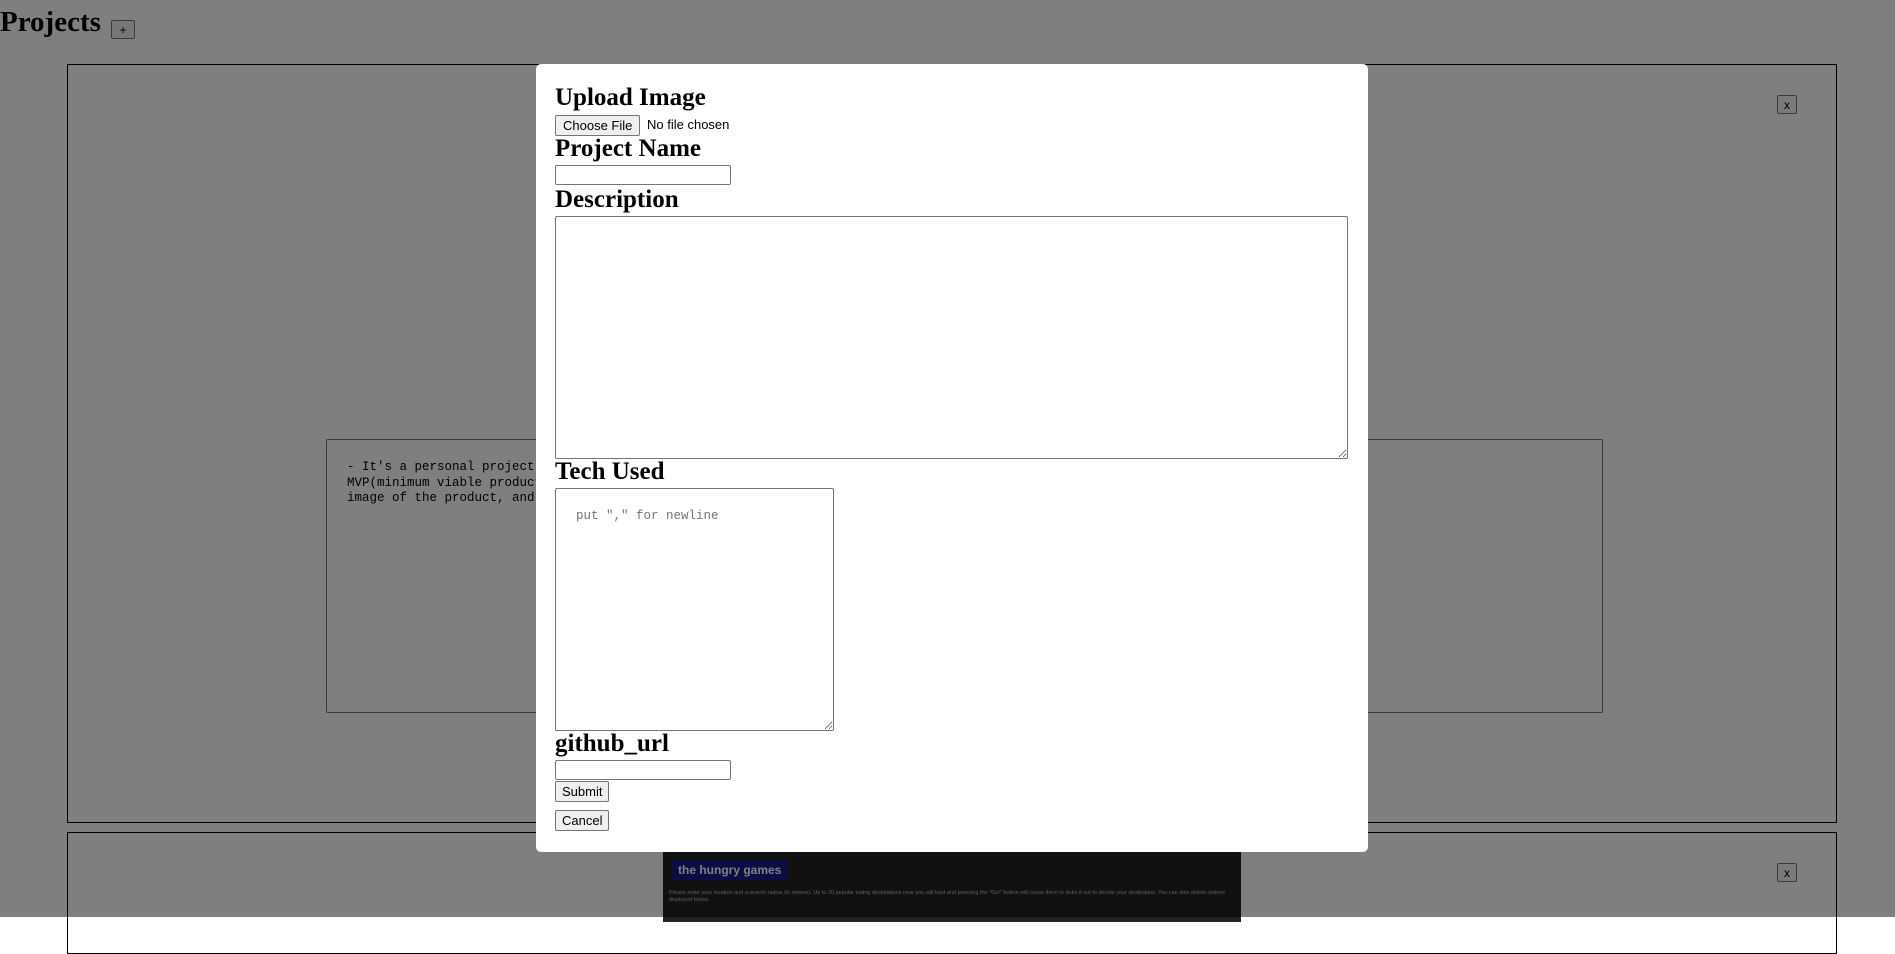 The height and width of the screenshot is (954, 1895). Describe the element at coordinates (951, 337) in the screenshot. I see `description-textarea` at that location.